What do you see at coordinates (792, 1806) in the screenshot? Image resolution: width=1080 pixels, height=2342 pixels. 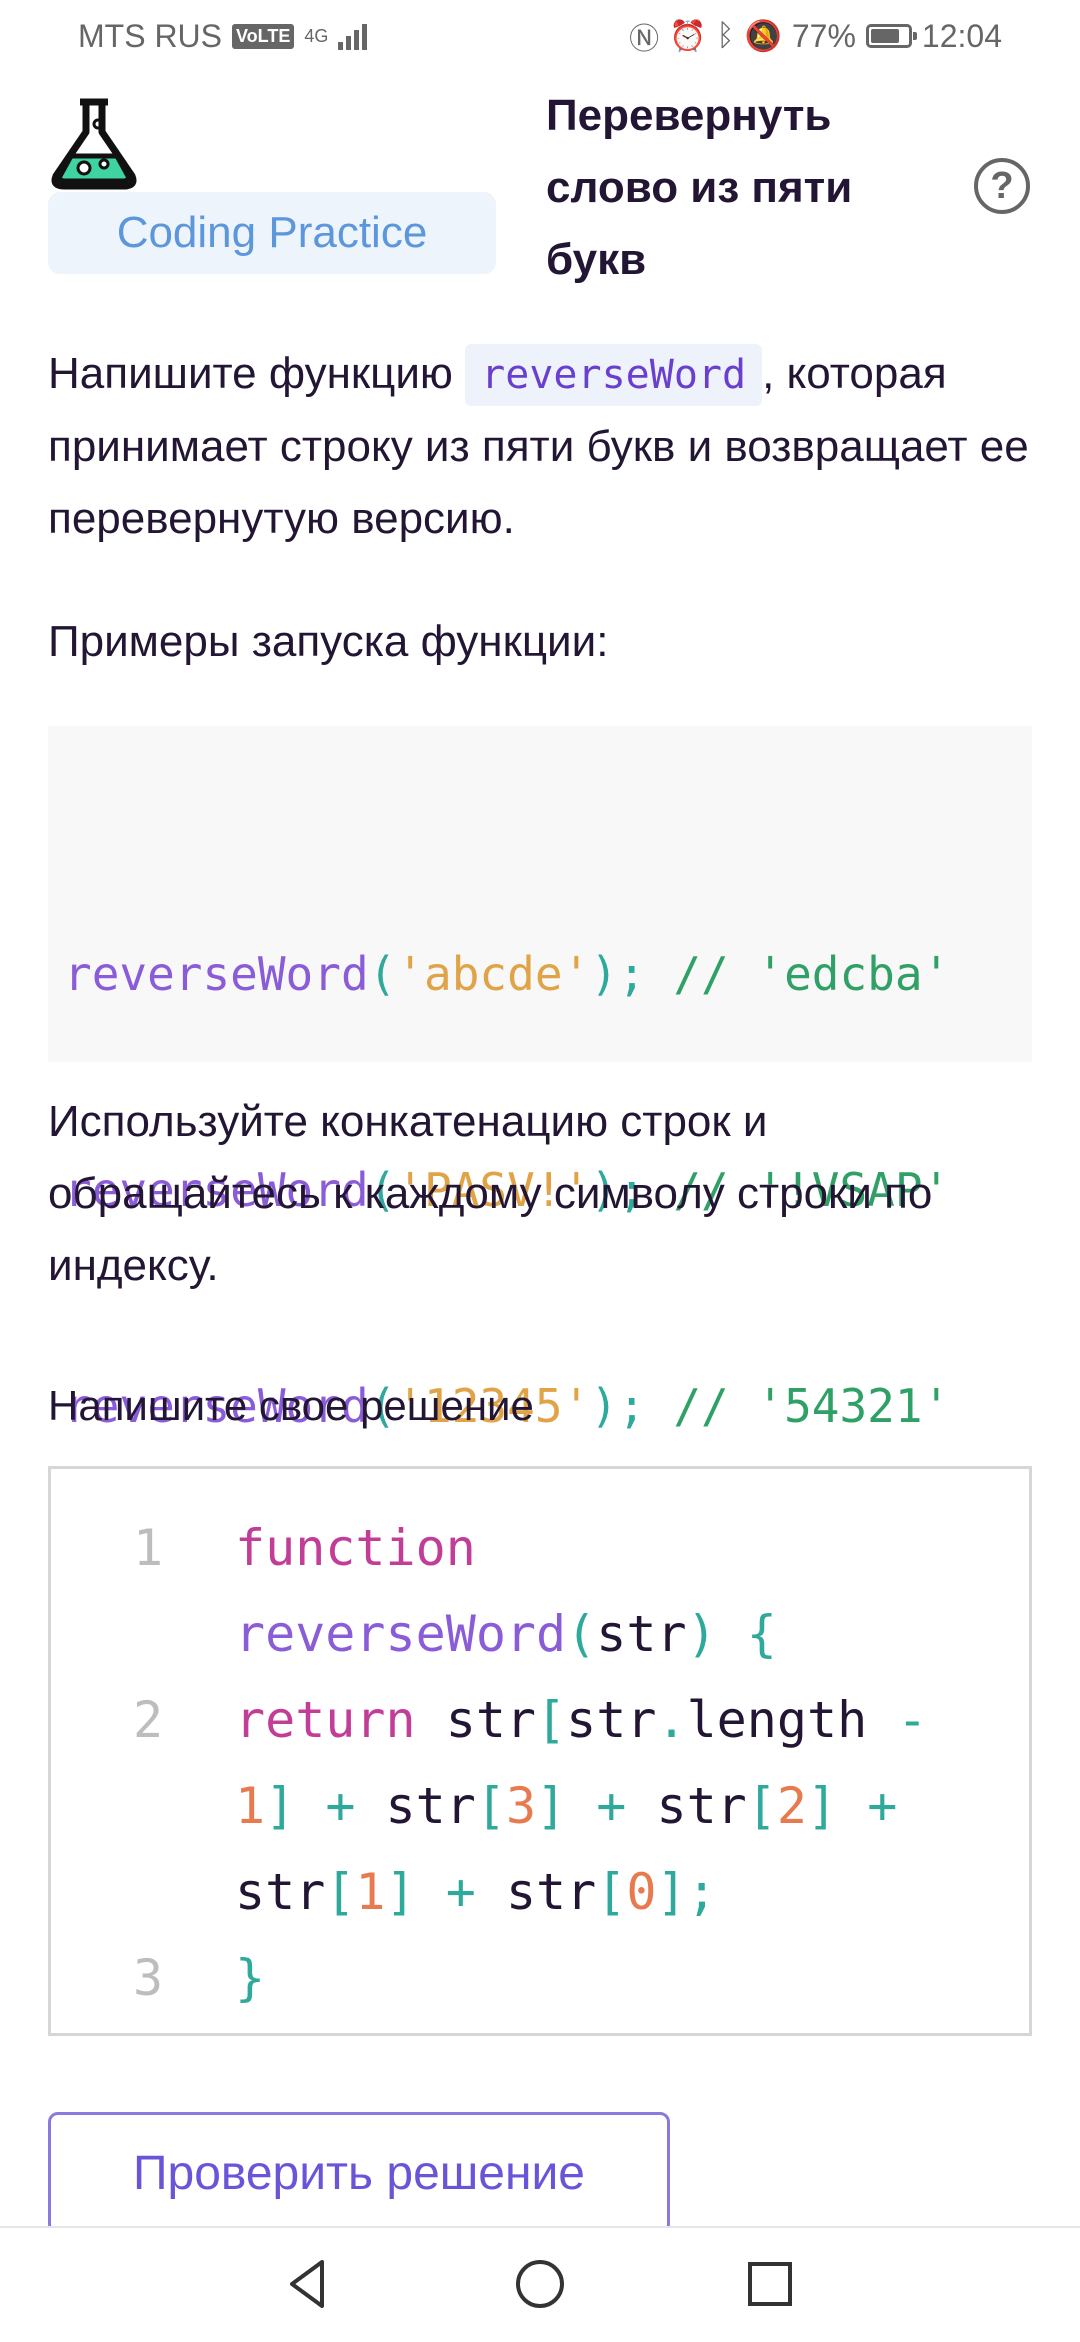 I see `code-number: 2` at bounding box center [792, 1806].